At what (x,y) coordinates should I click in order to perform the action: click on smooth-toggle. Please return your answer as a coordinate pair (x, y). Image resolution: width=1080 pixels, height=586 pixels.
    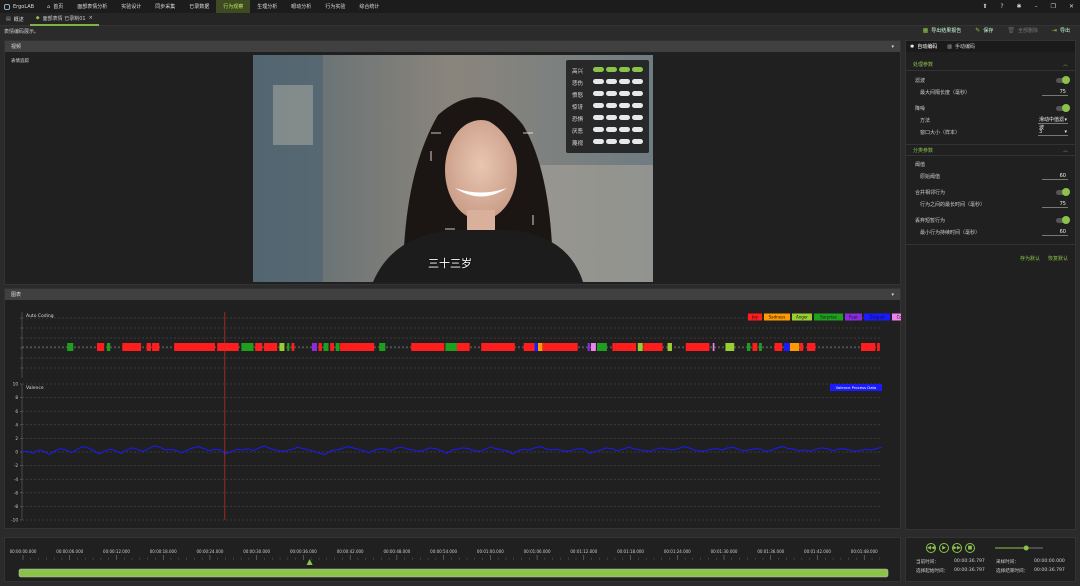
    Looking at the image, I should click on (1063, 107).